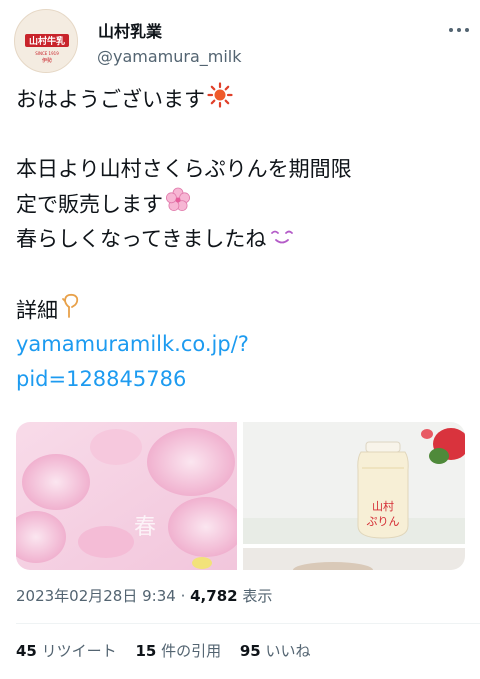 Image resolution: width=480 pixels, height=679 pixels. Describe the element at coordinates (220, 100) in the screenshot. I see `sun-emoji` at that location.